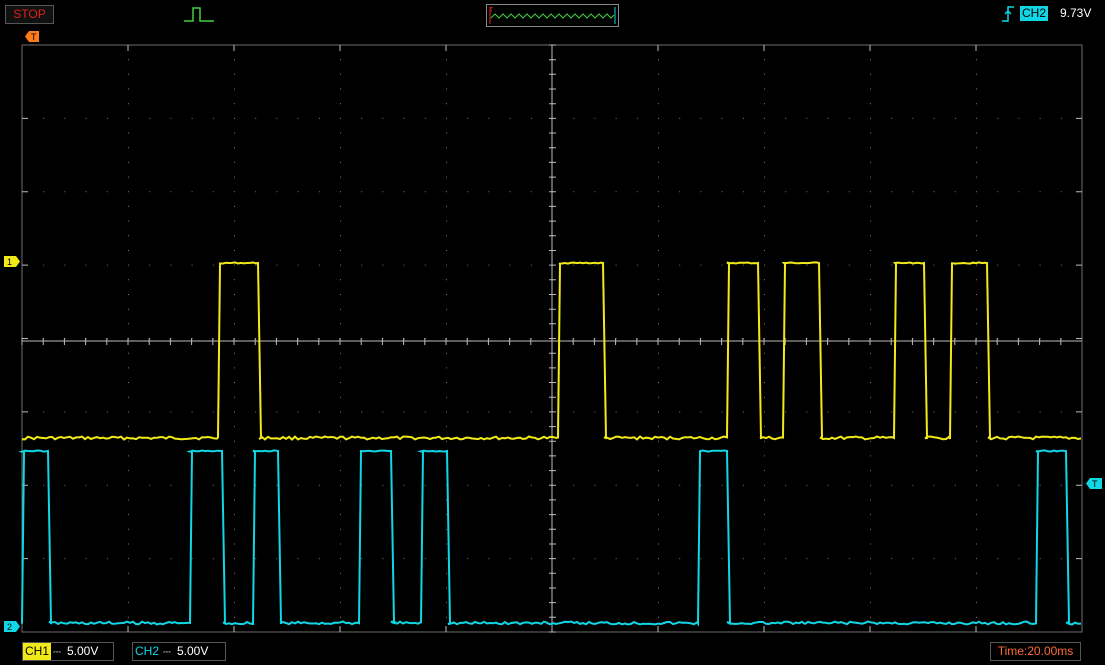 The height and width of the screenshot is (665, 1105). I want to click on ch2-scale-indicator: CH2 ⎓ 5.00V, so click(179, 651).